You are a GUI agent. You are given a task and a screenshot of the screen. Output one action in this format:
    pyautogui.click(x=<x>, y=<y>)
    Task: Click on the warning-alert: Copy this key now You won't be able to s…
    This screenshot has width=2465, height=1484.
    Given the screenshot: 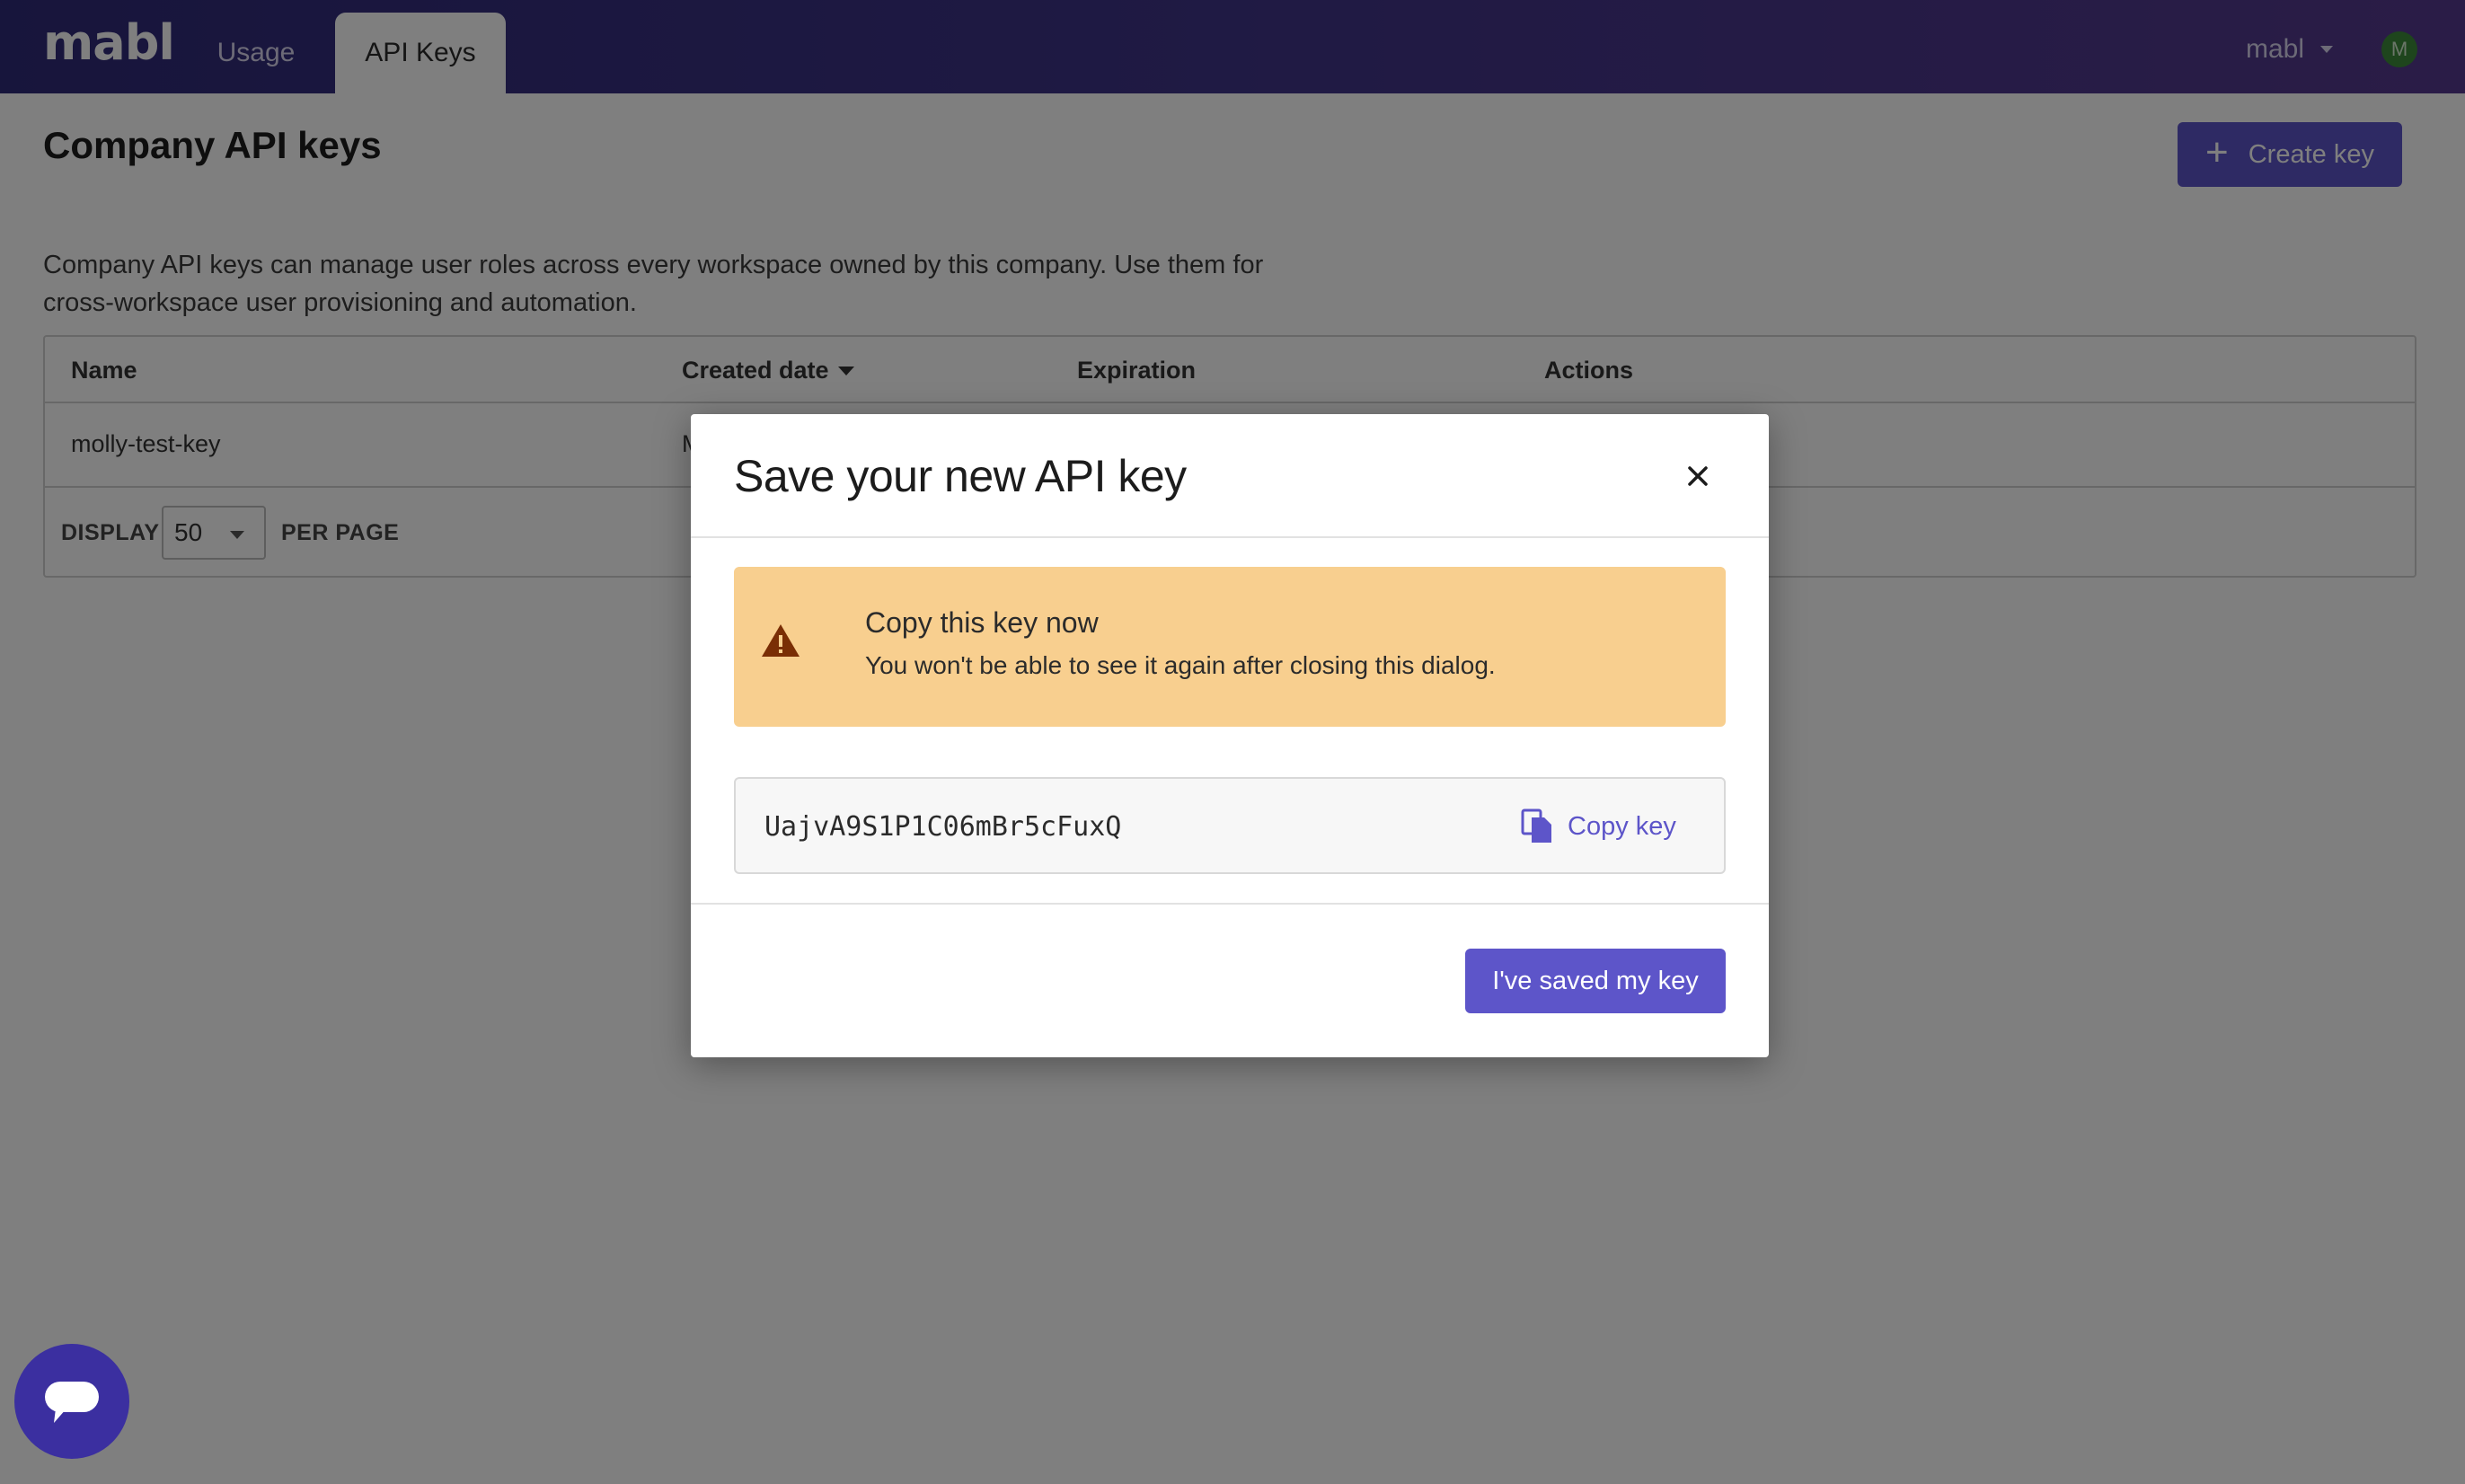 What is the action you would take?
    pyautogui.click(x=1230, y=647)
    